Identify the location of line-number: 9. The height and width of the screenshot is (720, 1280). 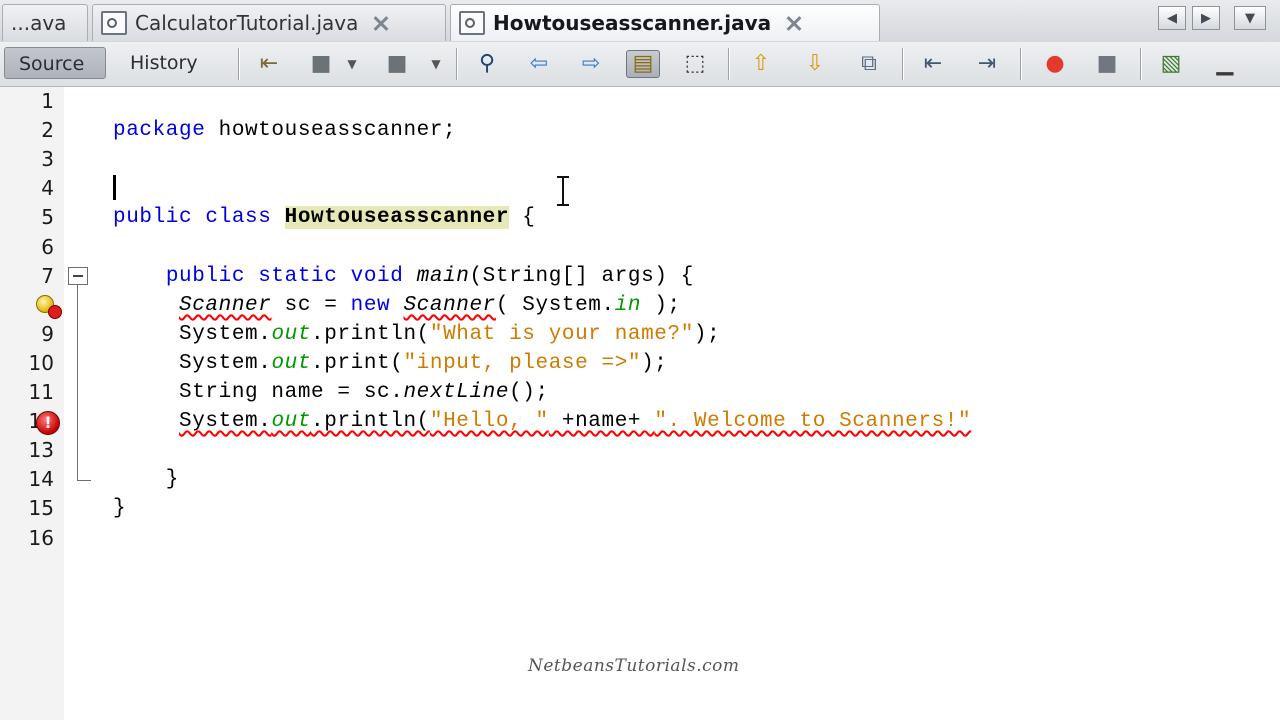
(47, 333).